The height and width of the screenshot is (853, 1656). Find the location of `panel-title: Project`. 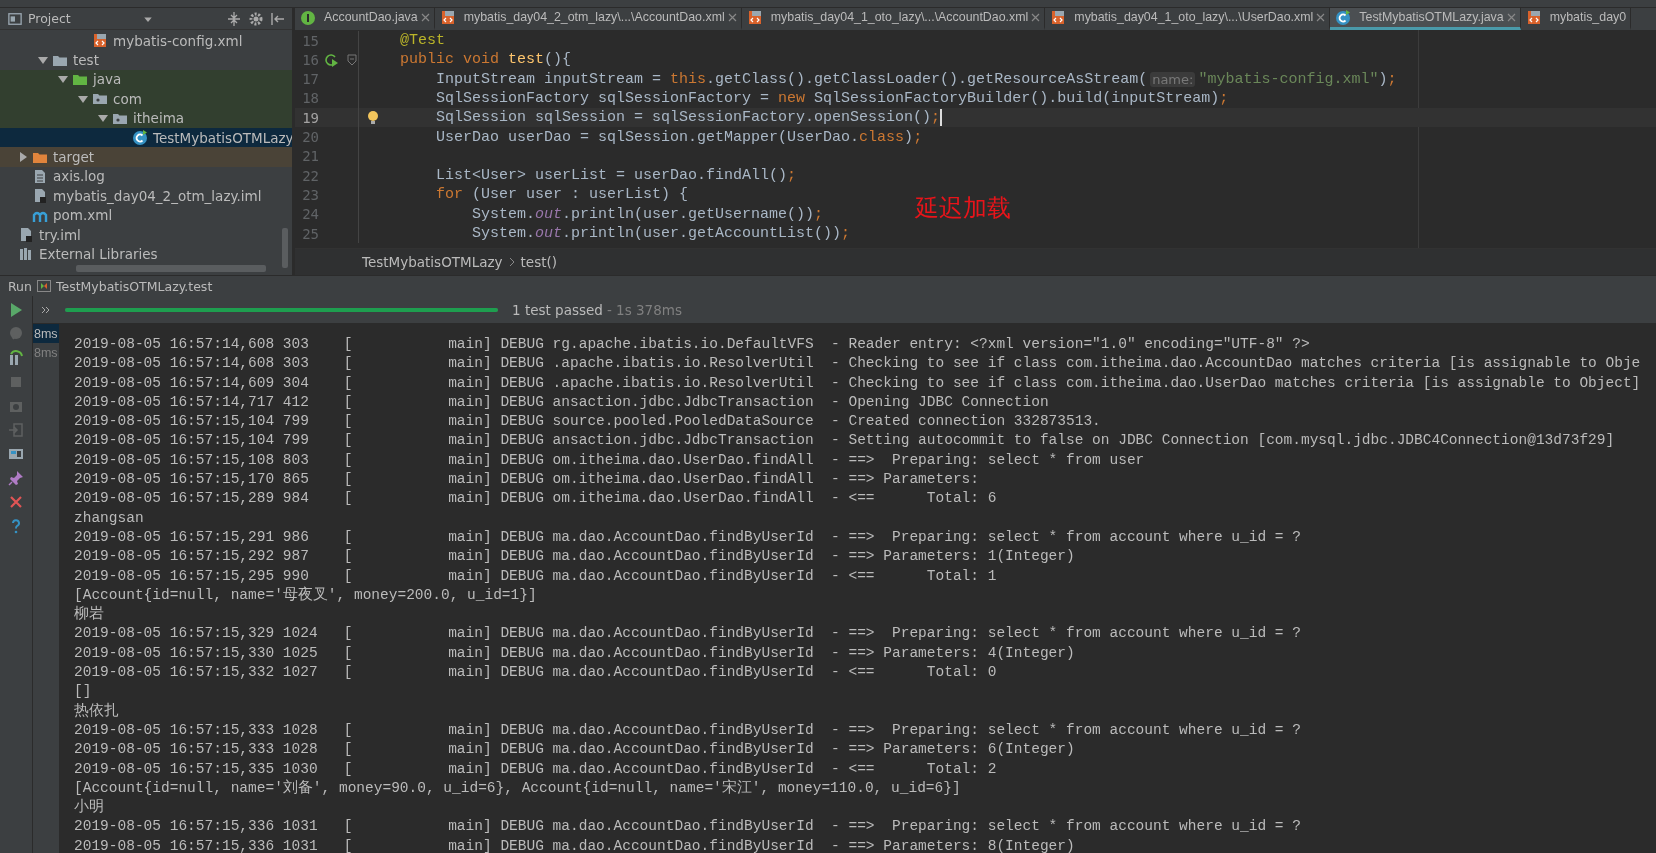

panel-title: Project is located at coordinates (49, 18).